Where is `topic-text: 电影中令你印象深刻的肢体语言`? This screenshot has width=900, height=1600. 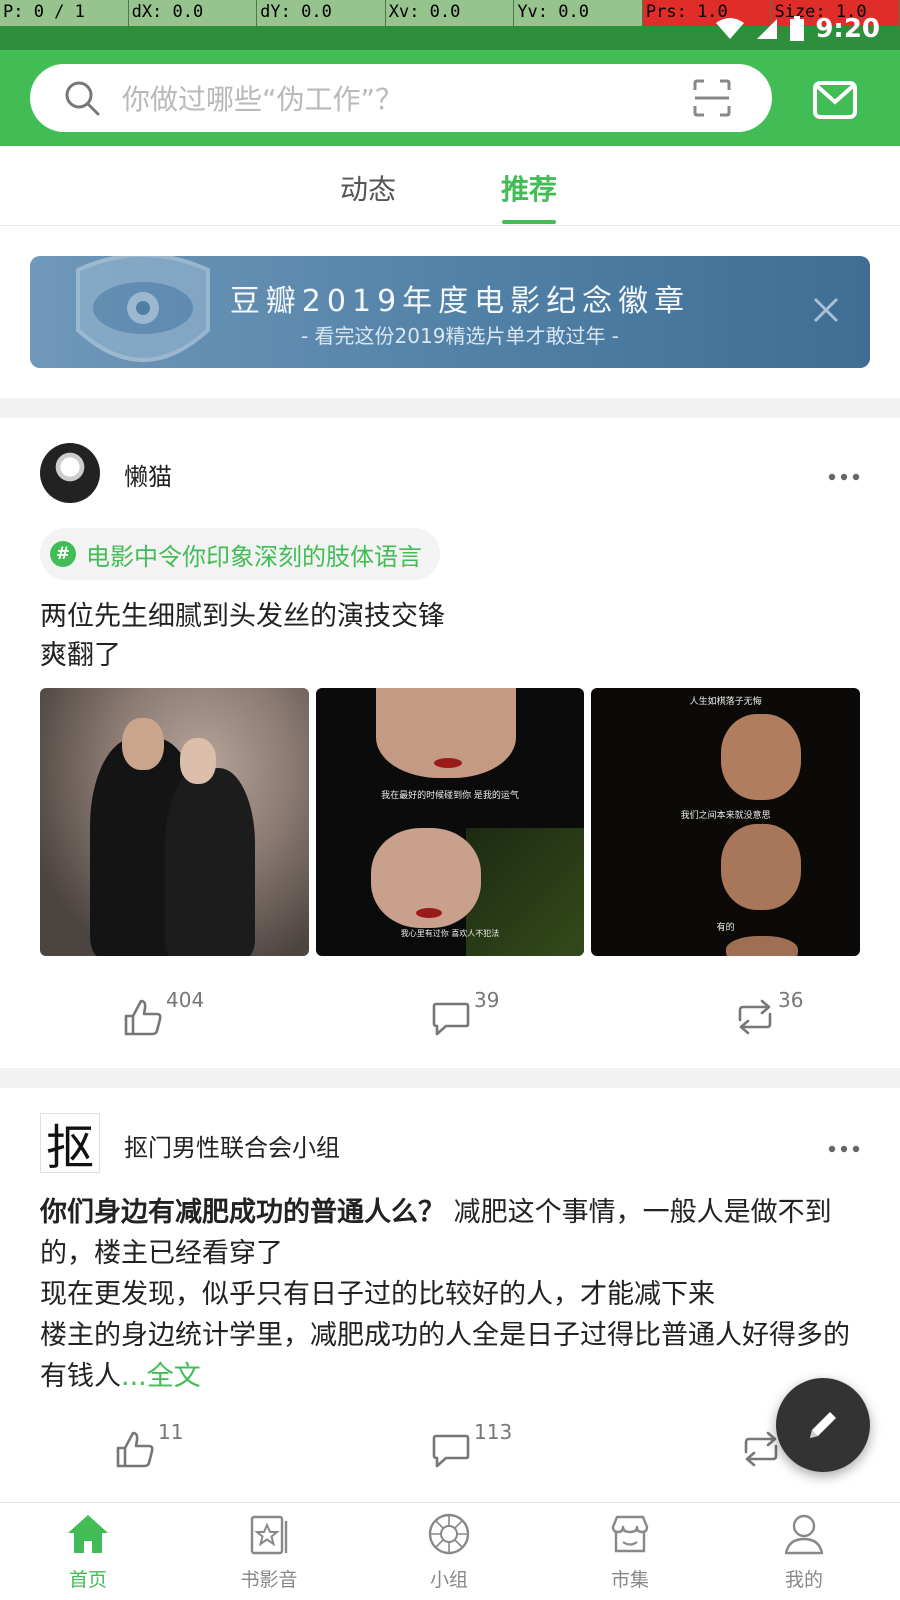
topic-text: 电影中令你印象深刻的肢体语言 is located at coordinates (254, 556).